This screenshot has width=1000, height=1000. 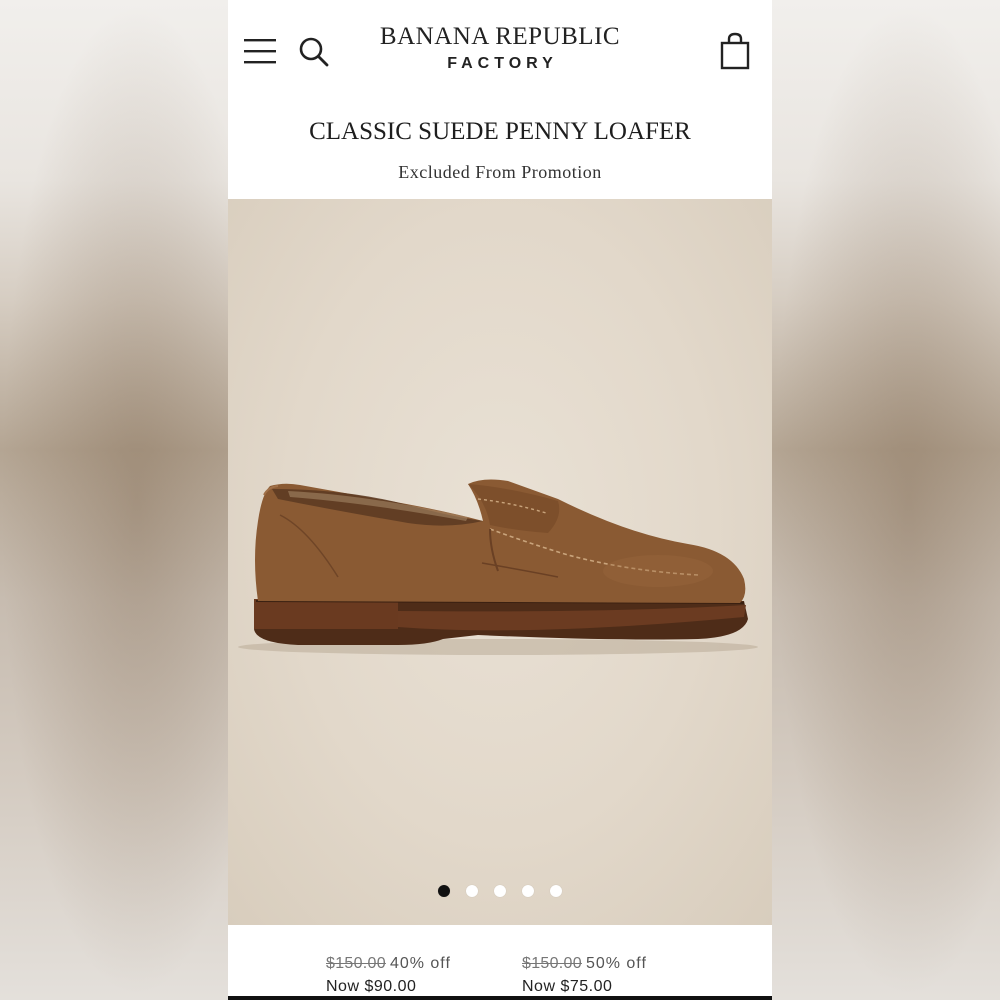 I want to click on price-line-1: $150.00 40% off, so click(x=388, y=963).